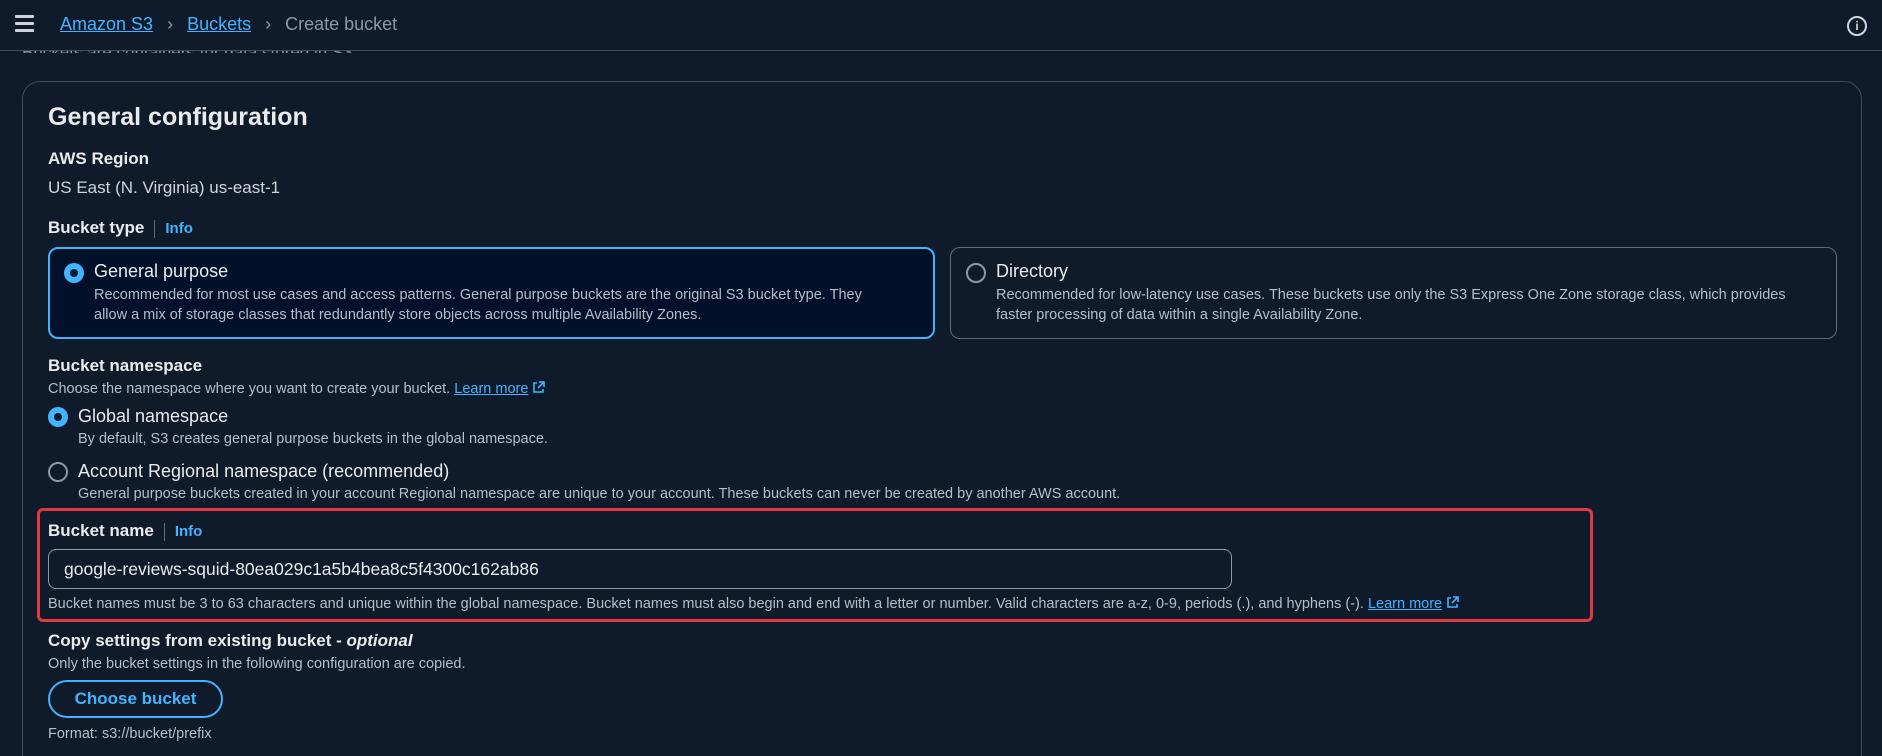  What do you see at coordinates (153, 416) in the screenshot?
I see `global-namespace-title: Global namespace` at bounding box center [153, 416].